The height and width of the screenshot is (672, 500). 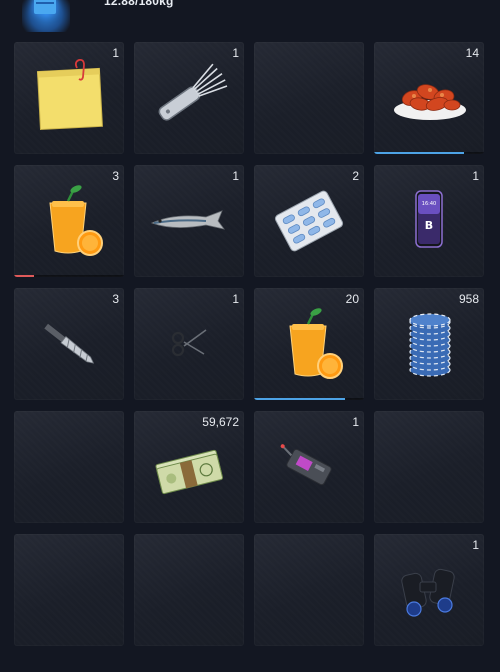 I want to click on inventory-slot-sticky-note: 1, so click(x=69, y=98).